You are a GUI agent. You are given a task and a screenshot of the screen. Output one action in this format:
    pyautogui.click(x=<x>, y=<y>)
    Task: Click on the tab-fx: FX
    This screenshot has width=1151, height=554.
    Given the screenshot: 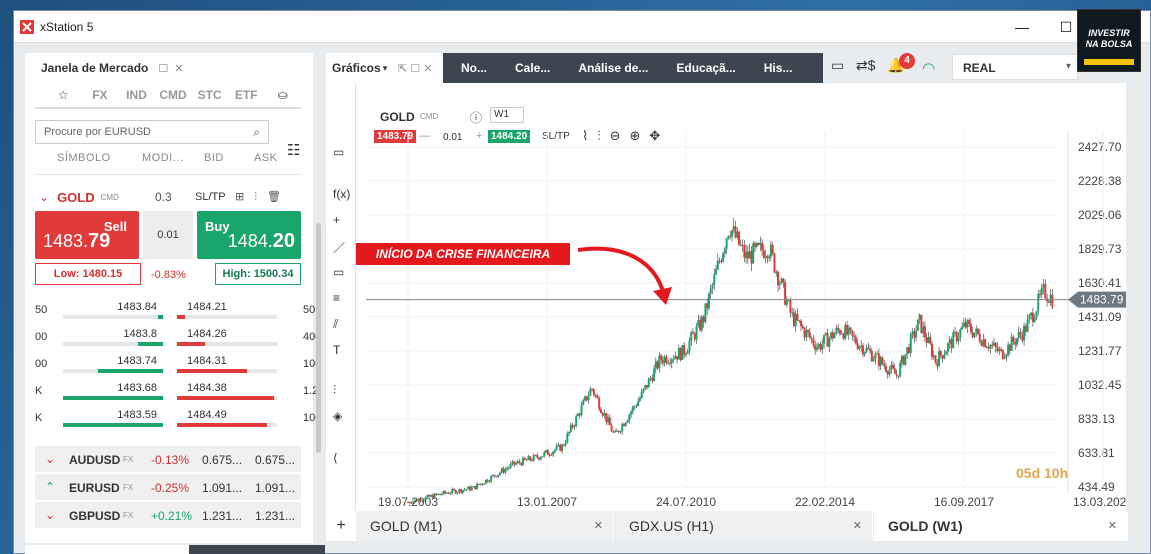 What is the action you would take?
    pyautogui.click(x=100, y=95)
    